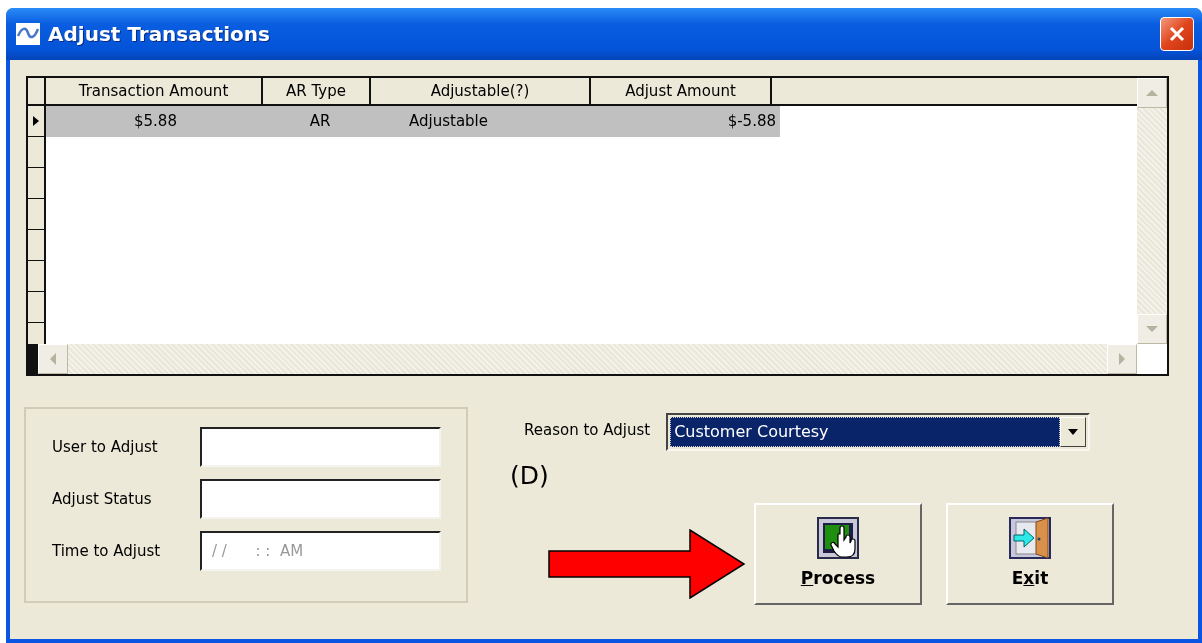 The width and height of the screenshot is (1202, 643). I want to click on left-arrow-icon, so click(53, 359).